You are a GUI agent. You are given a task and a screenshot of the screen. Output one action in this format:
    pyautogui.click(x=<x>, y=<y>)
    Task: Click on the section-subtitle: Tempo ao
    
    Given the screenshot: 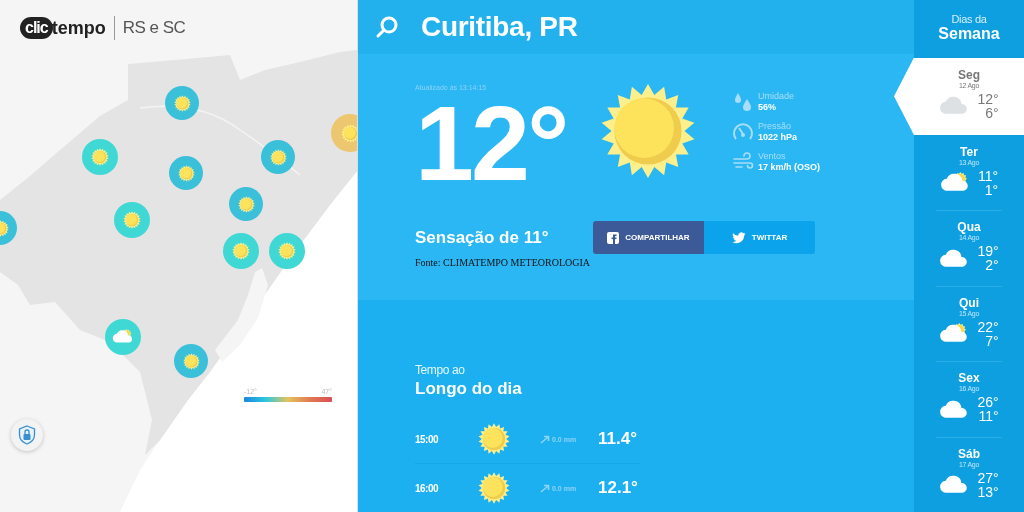 What is the action you would take?
    pyautogui.click(x=440, y=370)
    